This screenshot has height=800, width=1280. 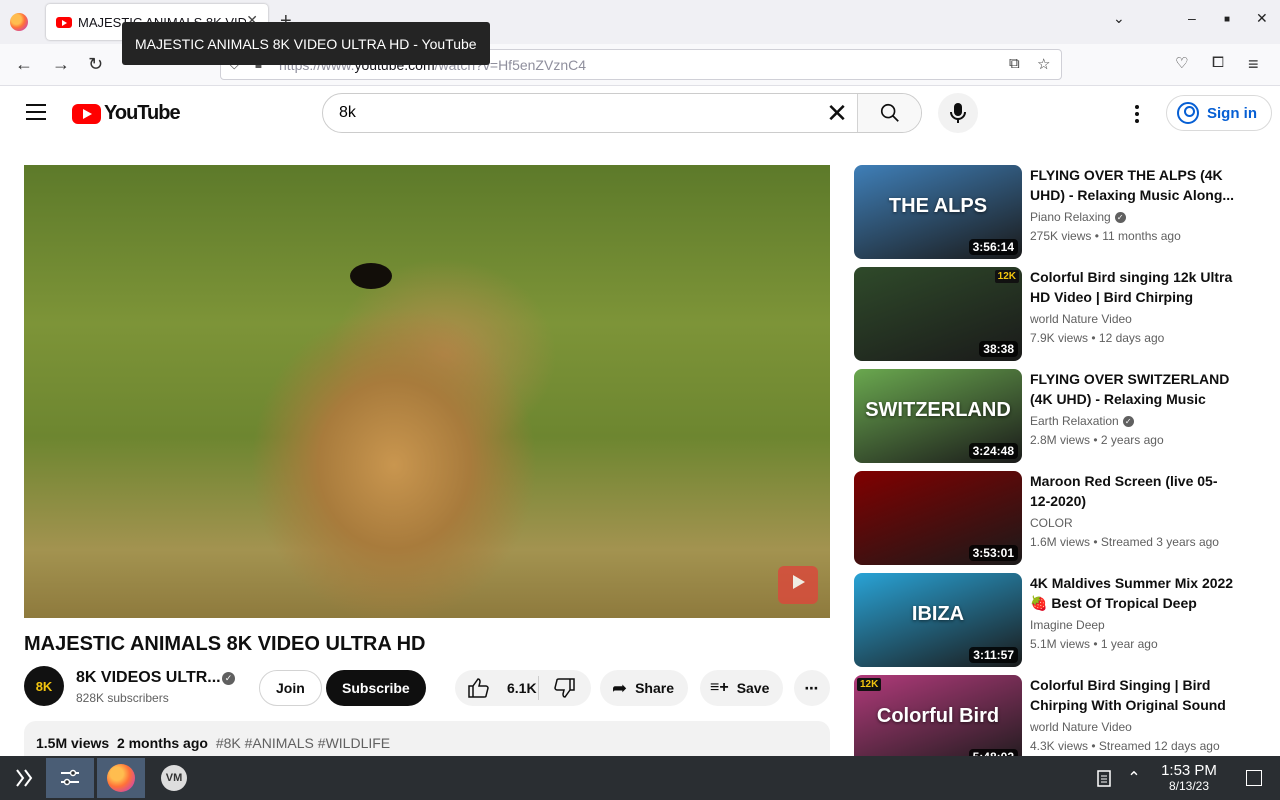 I want to click on recommendation-channel: COLOR, so click(x=1051, y=523).